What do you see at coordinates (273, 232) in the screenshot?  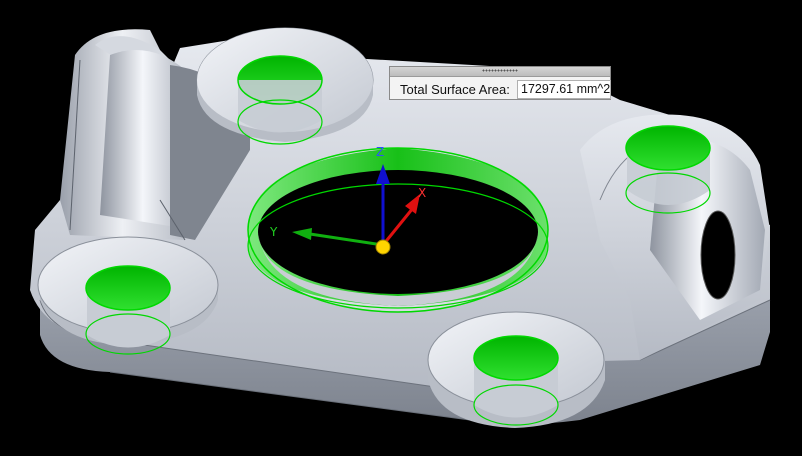 I see `y-axis-label: Y` at bounding box center [273, 232].